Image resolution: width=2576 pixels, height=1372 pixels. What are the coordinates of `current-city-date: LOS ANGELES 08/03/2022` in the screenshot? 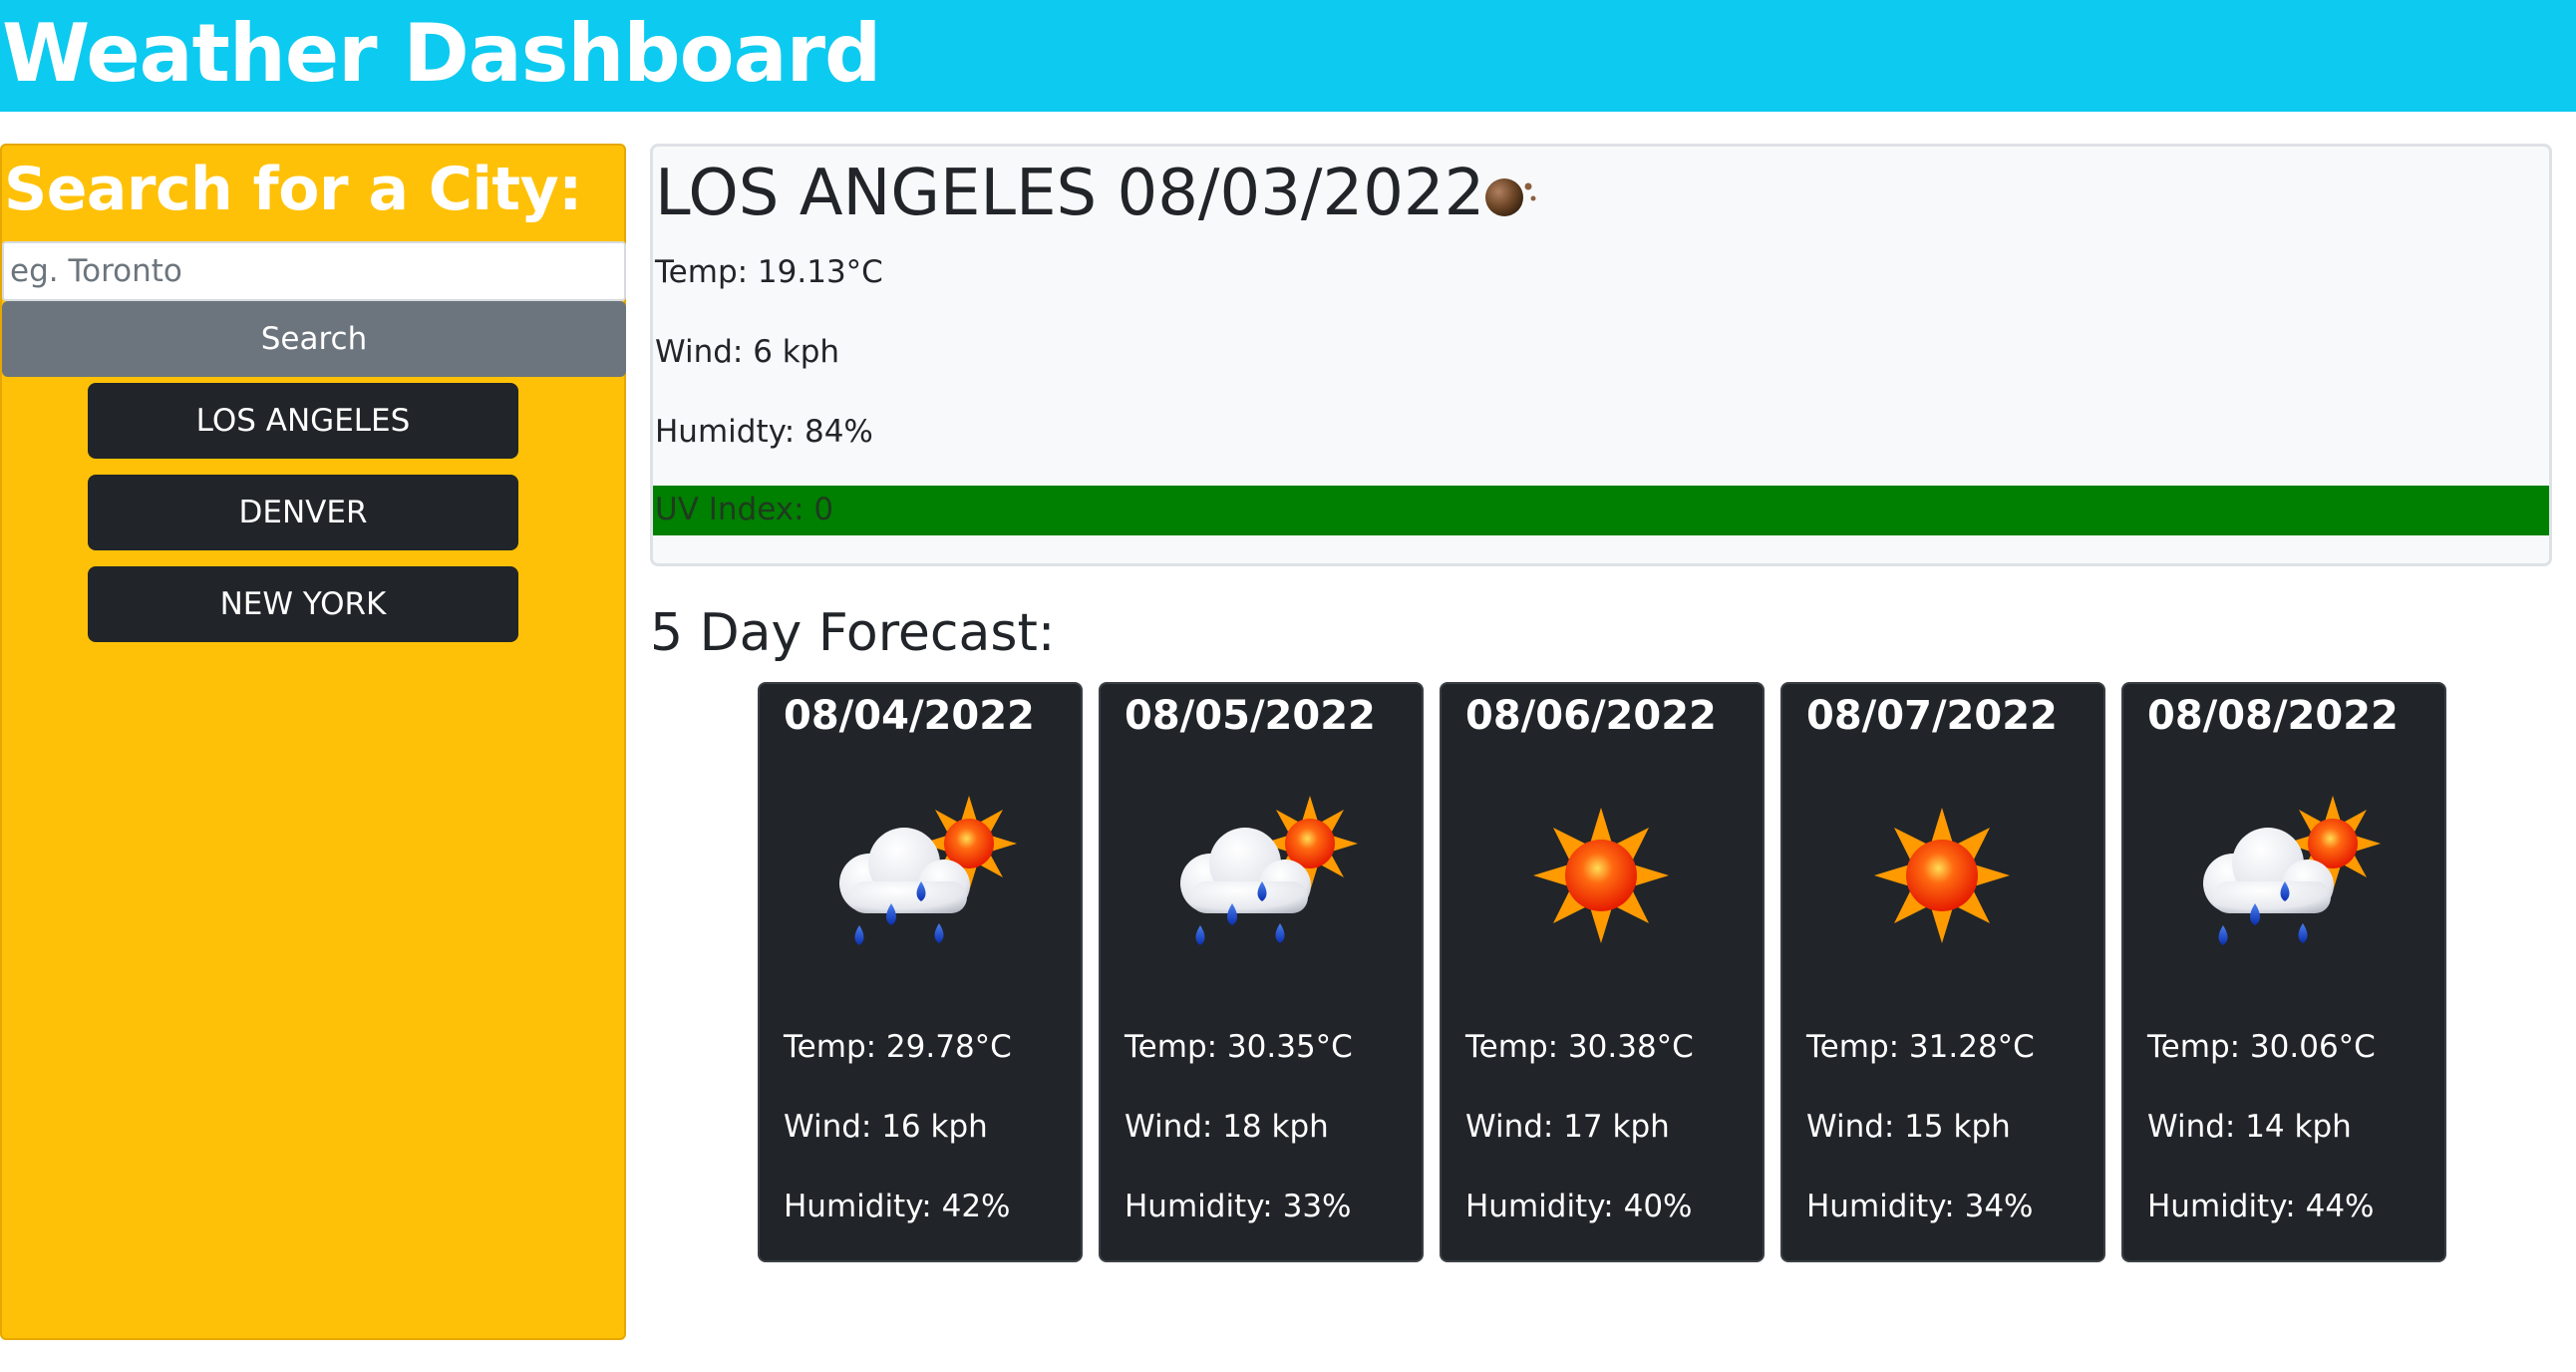 It's located at (1070, 193).